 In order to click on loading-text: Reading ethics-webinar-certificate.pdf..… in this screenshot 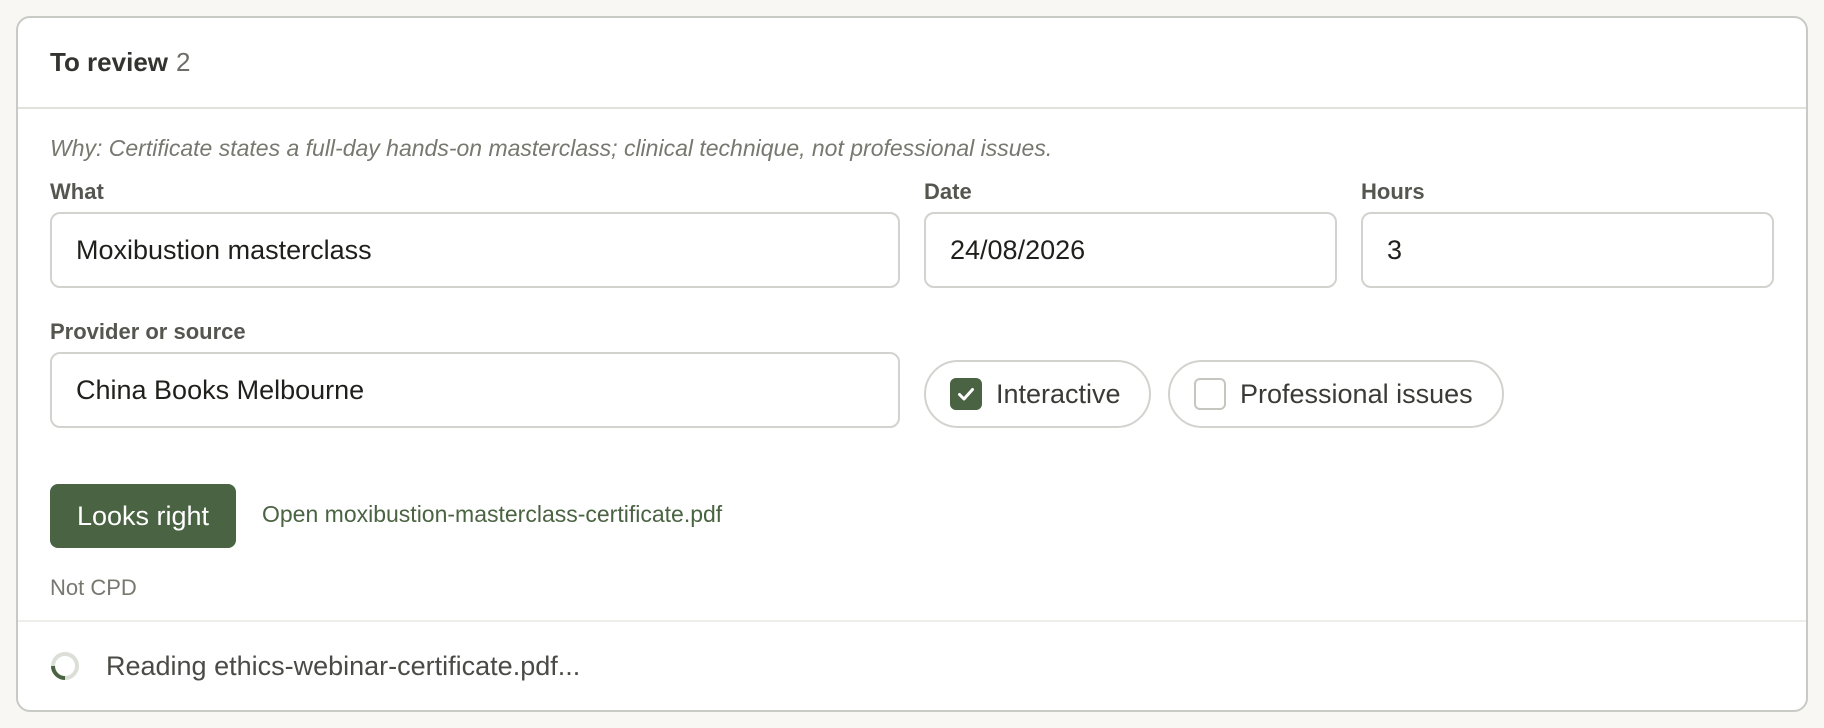, I will do `click(343, 665)`.